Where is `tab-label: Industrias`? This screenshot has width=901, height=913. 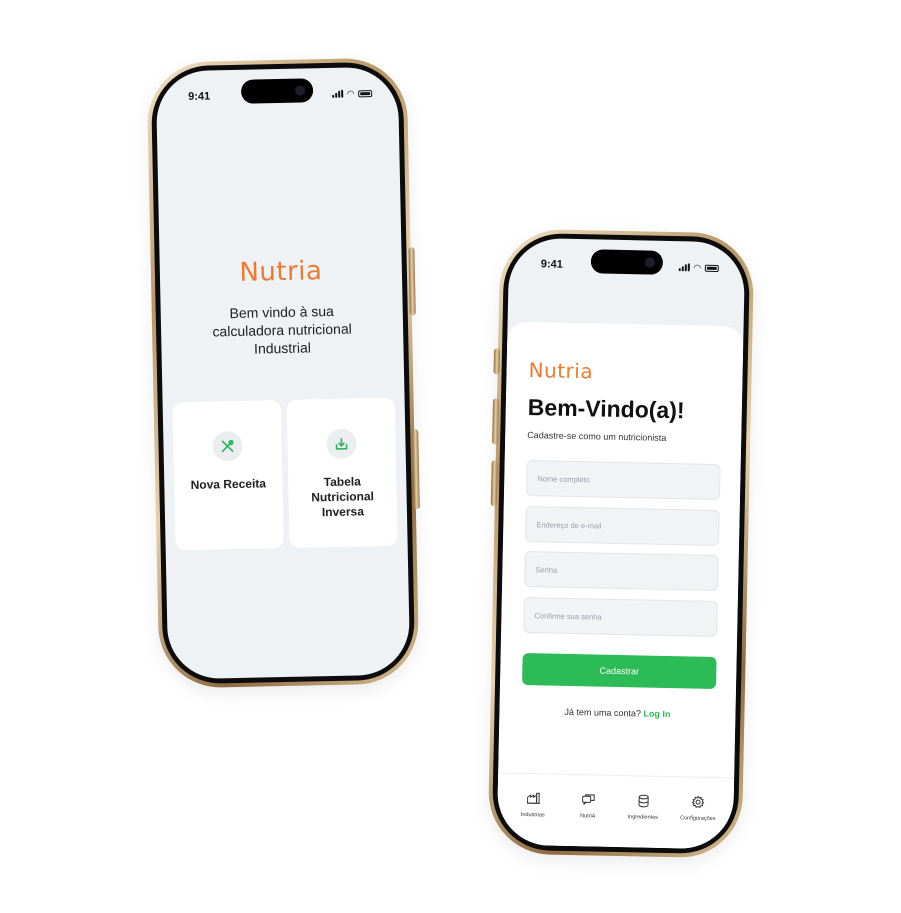
tab-label: Industrias is located at coordinates (532, 815).